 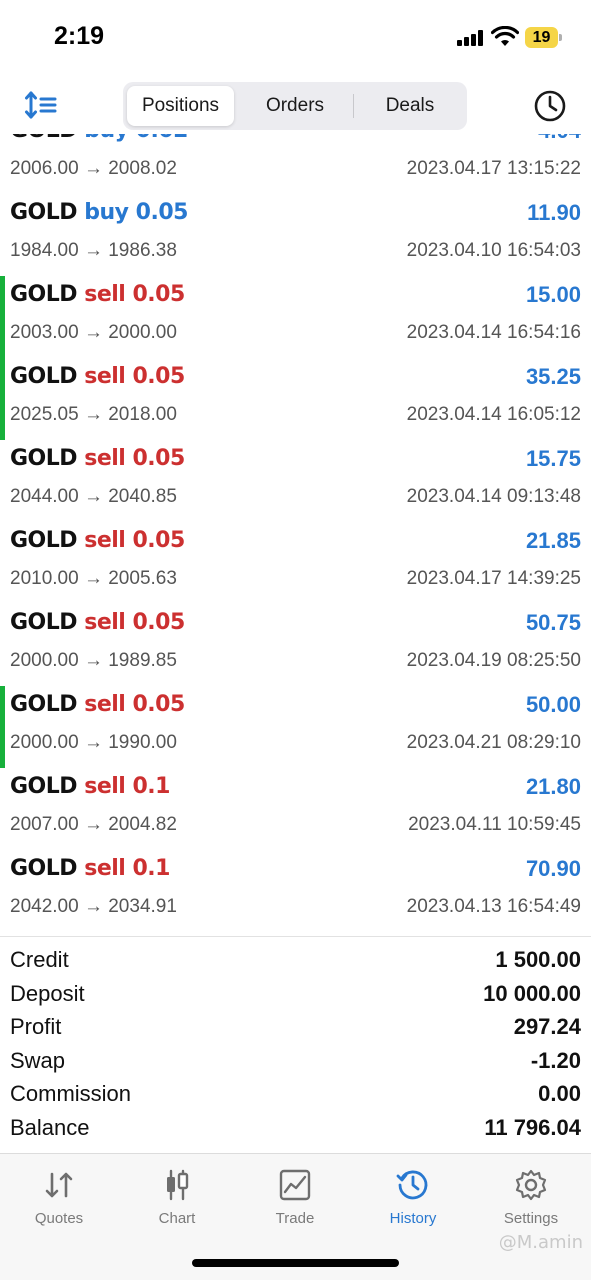 I want to click on deal-time: 2023.04.17 13:15:22, so click(x=493, y=168).